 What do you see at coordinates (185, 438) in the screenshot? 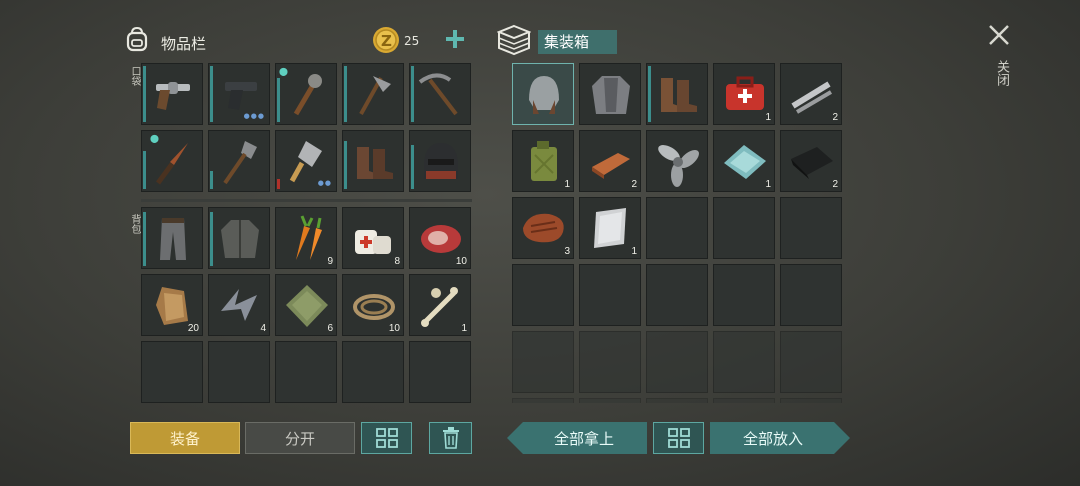
I see `equip-button: 装备` at bounding box center [185, 438].